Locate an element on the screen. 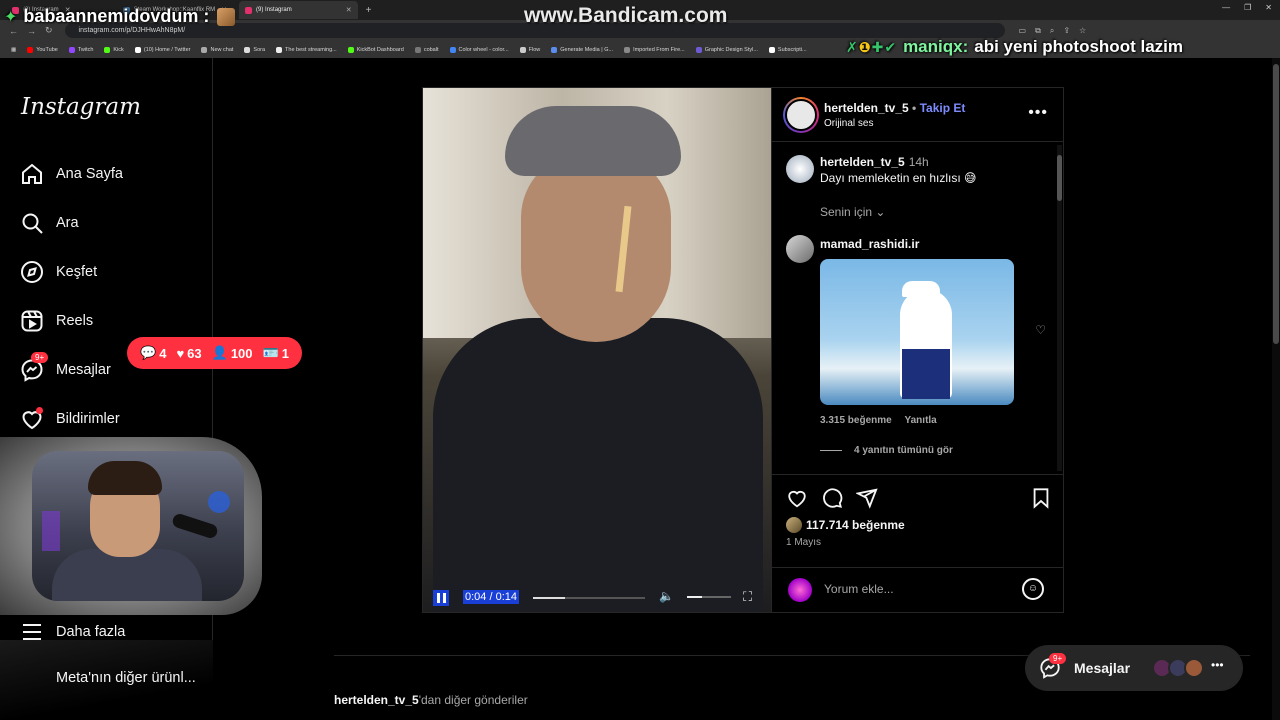  webcam-feed is located at coordinates (138, 526).